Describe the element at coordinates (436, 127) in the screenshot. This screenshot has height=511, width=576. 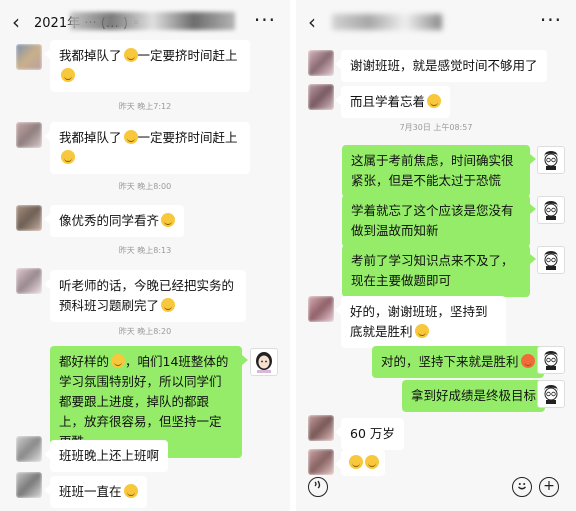
I see `timestamp: 7月30日 上午08:57` at that location.